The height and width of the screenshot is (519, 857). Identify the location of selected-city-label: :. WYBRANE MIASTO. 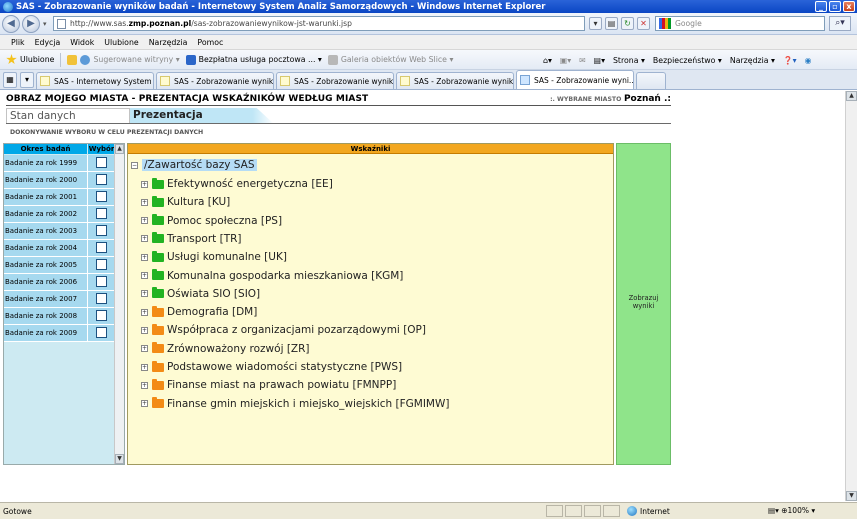
(586, 99).